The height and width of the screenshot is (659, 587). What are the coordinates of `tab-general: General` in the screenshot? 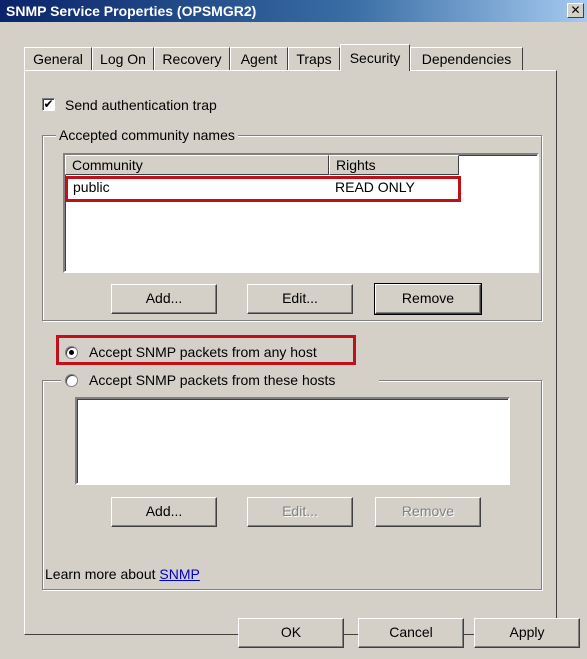 It's located at (58, 58).